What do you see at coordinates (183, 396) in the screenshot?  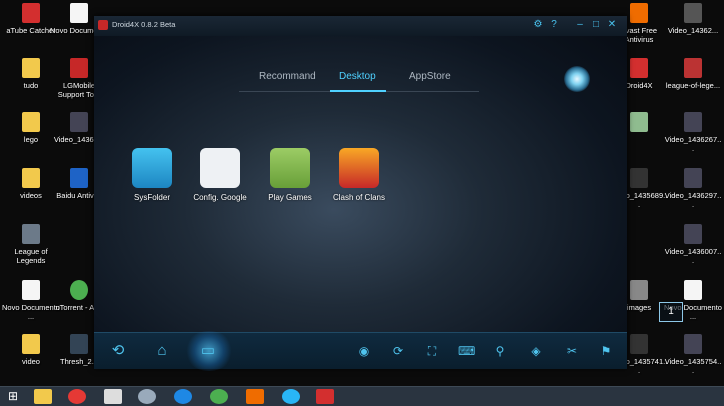 I see `internet-explorer-icon` at bounding box center [183, 396].